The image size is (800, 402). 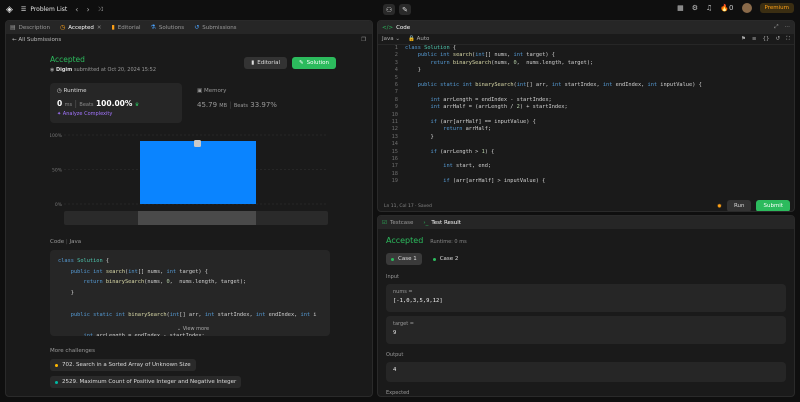 I want to click on tab-description: ▤ Description, so click(x=30, y=27).